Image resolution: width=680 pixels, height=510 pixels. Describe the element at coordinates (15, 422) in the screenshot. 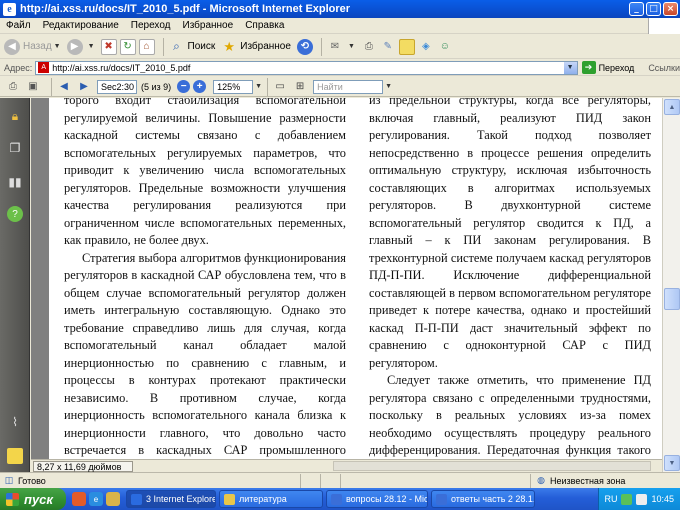

I see `attachment-icon: ⌇` at that location.